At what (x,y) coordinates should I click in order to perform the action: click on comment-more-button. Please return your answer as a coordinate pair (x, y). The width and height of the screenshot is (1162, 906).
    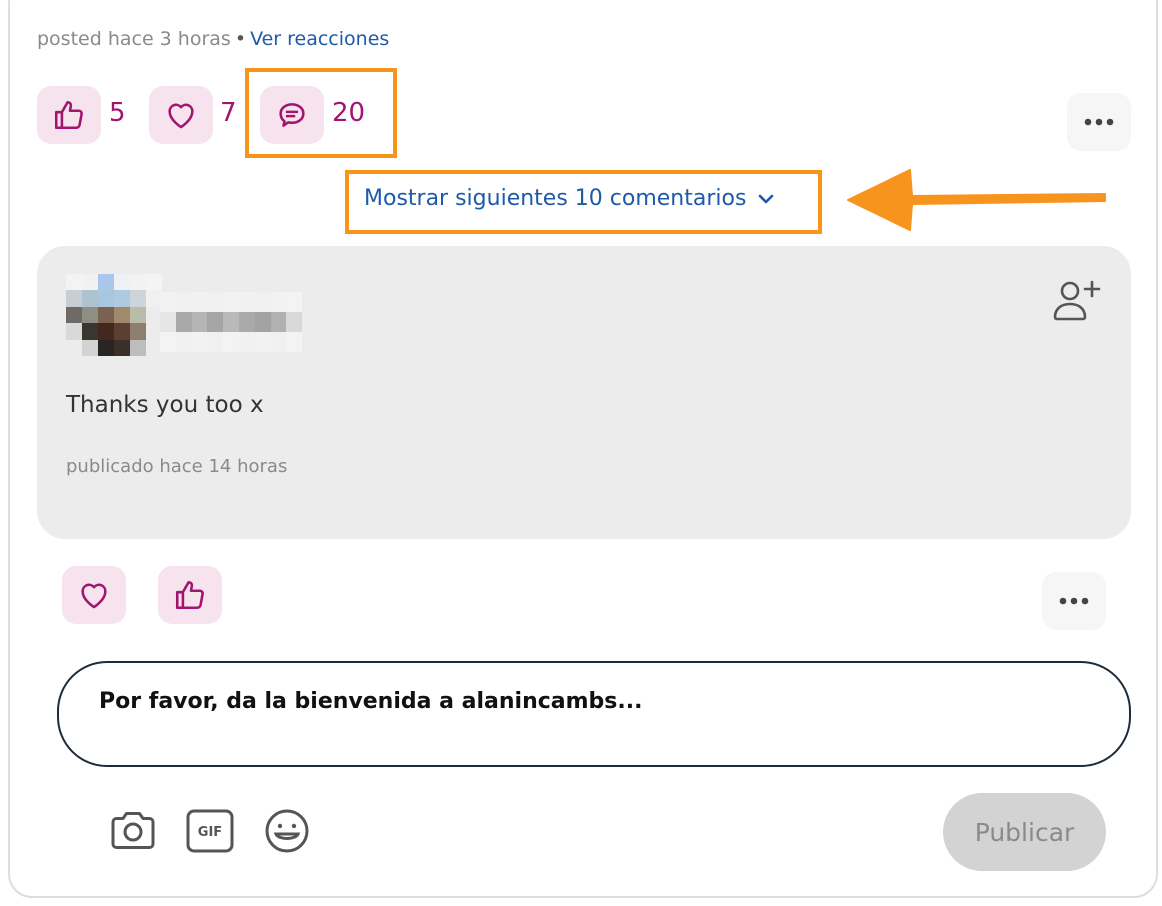
    Looking at the image, I should click on (1074, 601).